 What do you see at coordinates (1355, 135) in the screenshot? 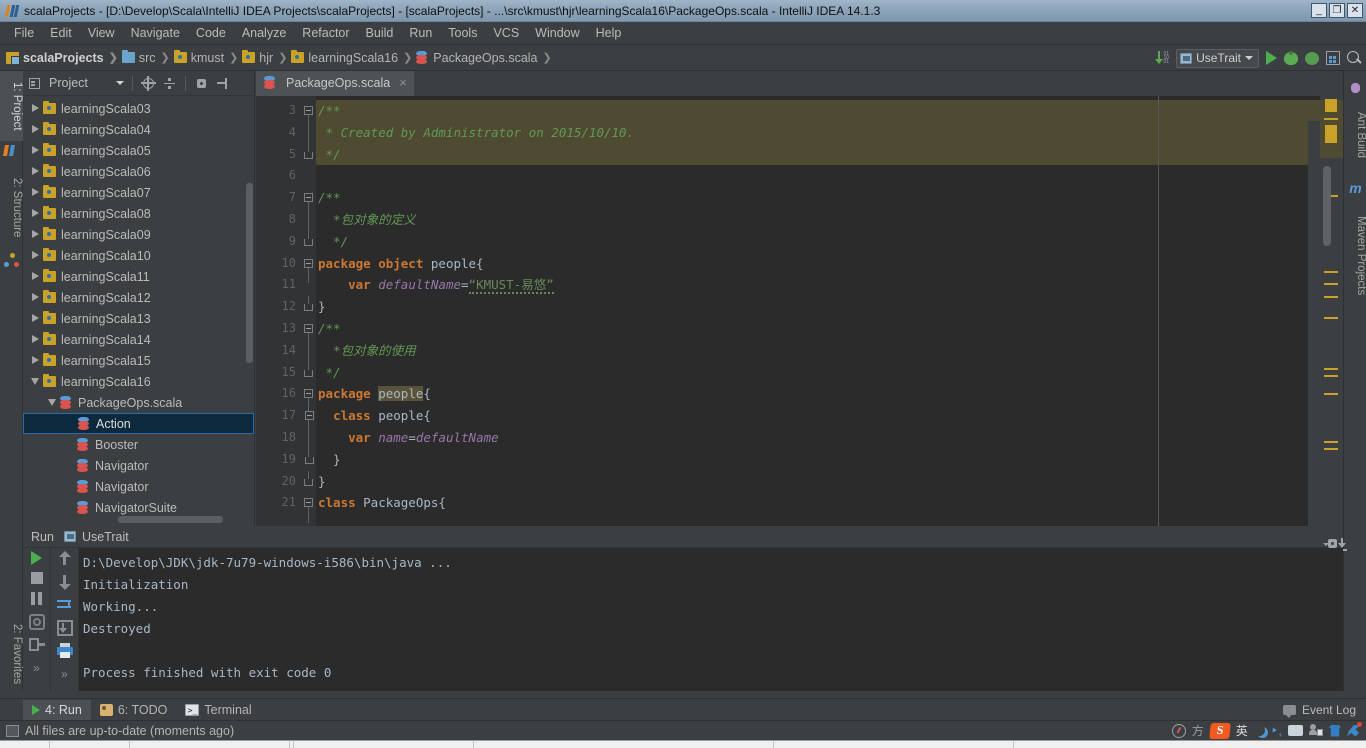
I see `sidebar-item-ant-build: Ant Build` at bounding box center [1355, 135].